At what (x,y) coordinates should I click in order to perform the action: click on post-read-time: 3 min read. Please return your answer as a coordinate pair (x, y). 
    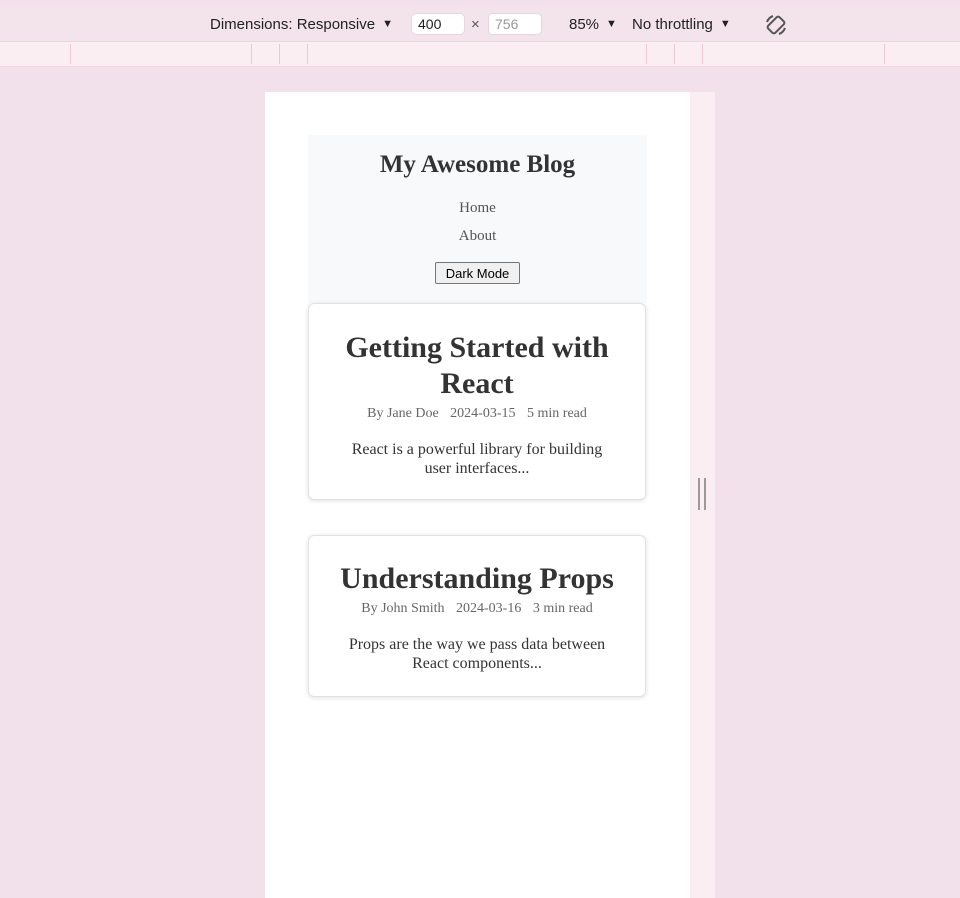
    Looking at the image, I should click on (562, 608).